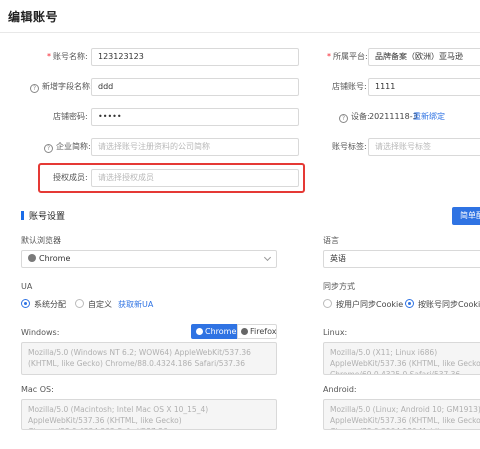 This screenshot has width=480, height=449. Describe the element at coordinates (195, 87) in the screenshot. I see `new-field-input: ddd` at that location.